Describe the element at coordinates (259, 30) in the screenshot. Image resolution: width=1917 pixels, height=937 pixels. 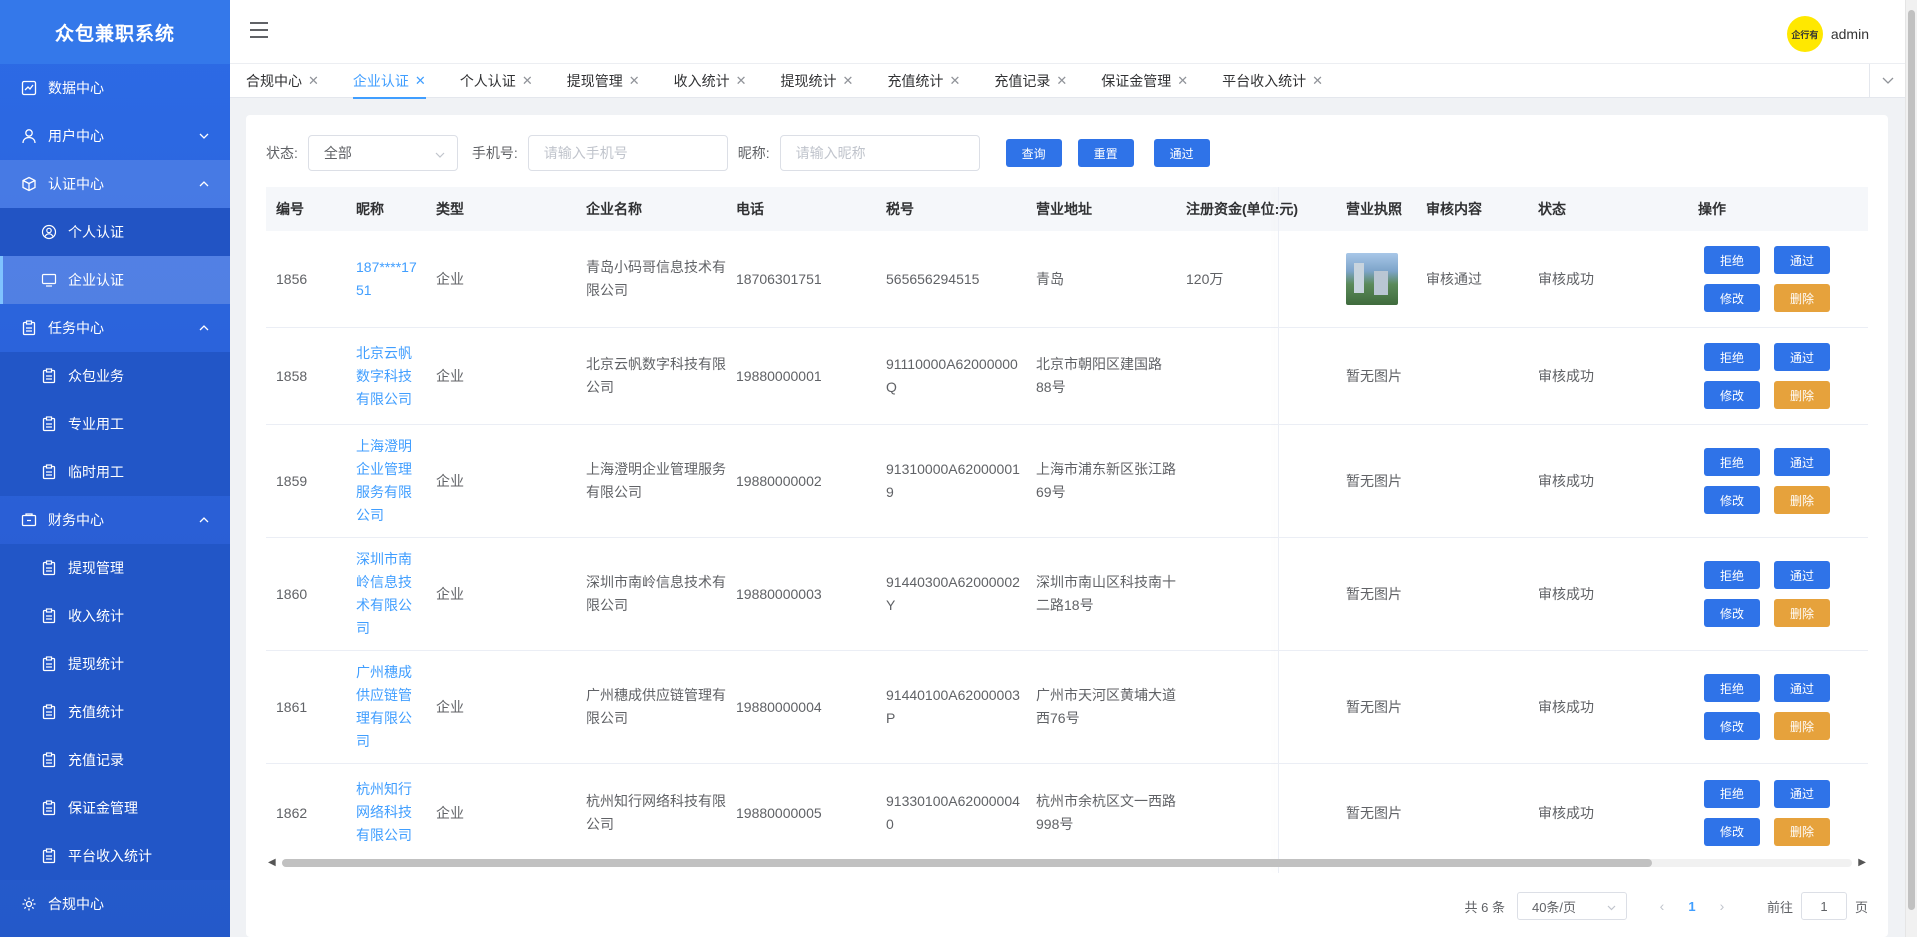
I see `menu-toggle-icon` at that location.